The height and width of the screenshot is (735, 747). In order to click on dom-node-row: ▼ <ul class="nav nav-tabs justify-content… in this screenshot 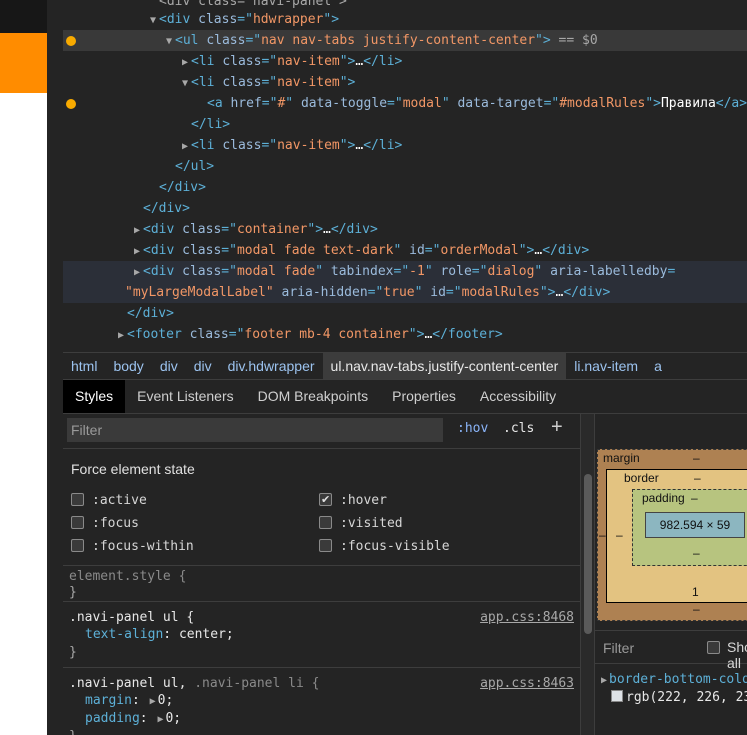, I will do `click(405, 40)`.